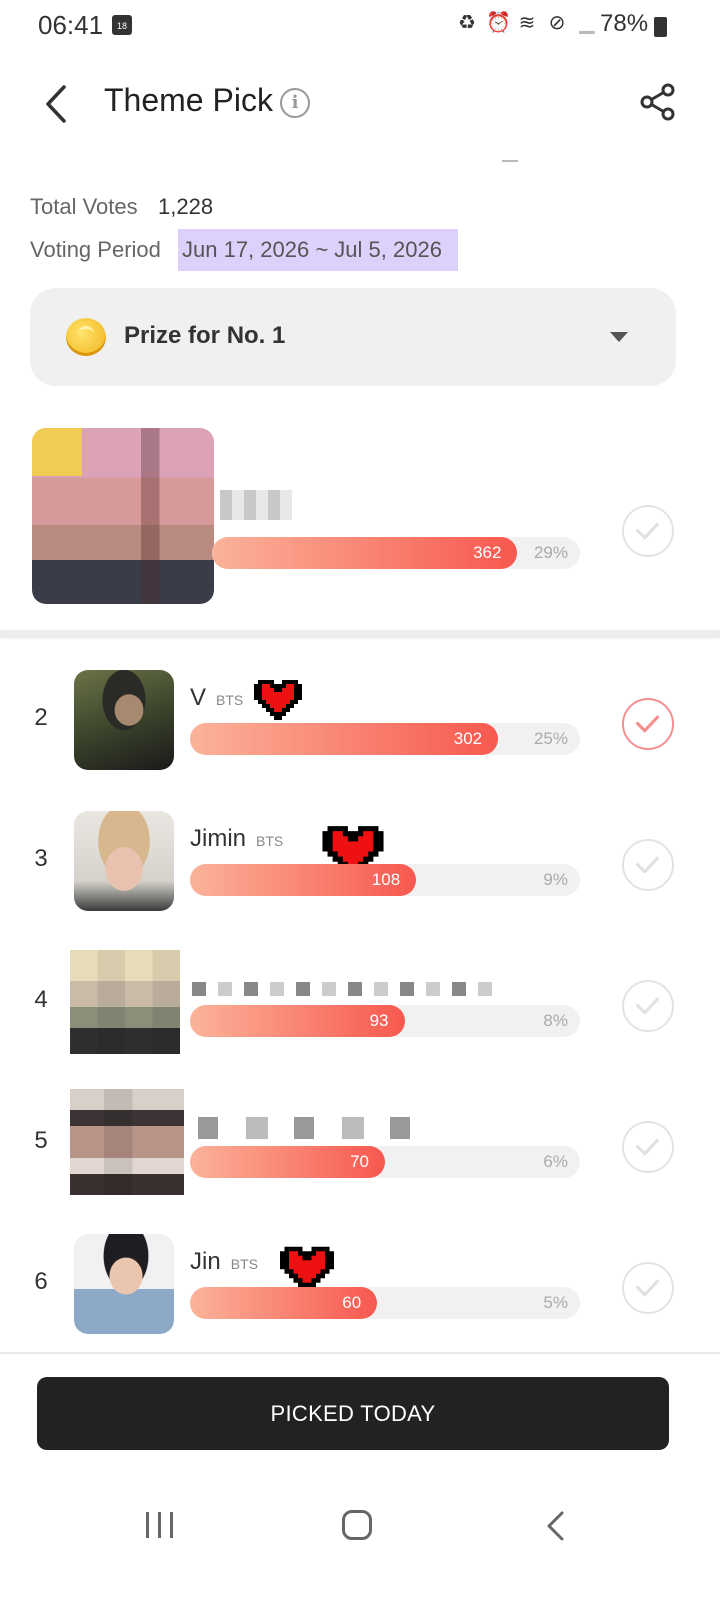  I want to click on status-bar: 06:41 18 ♻ ⏰ ≋ ⊘ ▁ 78%, so click(360, 26).